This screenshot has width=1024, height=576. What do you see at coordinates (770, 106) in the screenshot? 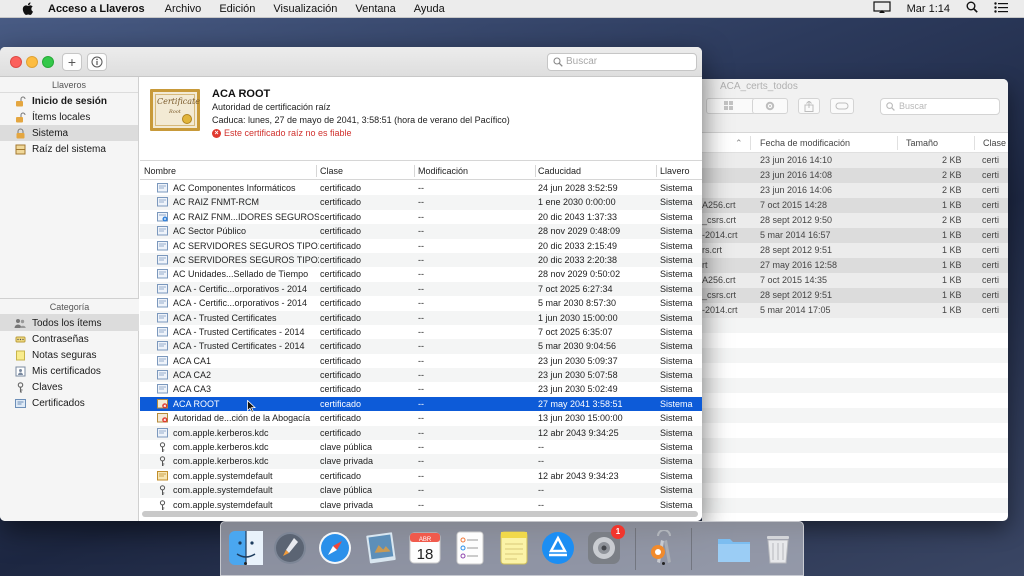
I see `finder-action-gear-icon` at bounding box center [770, 106].